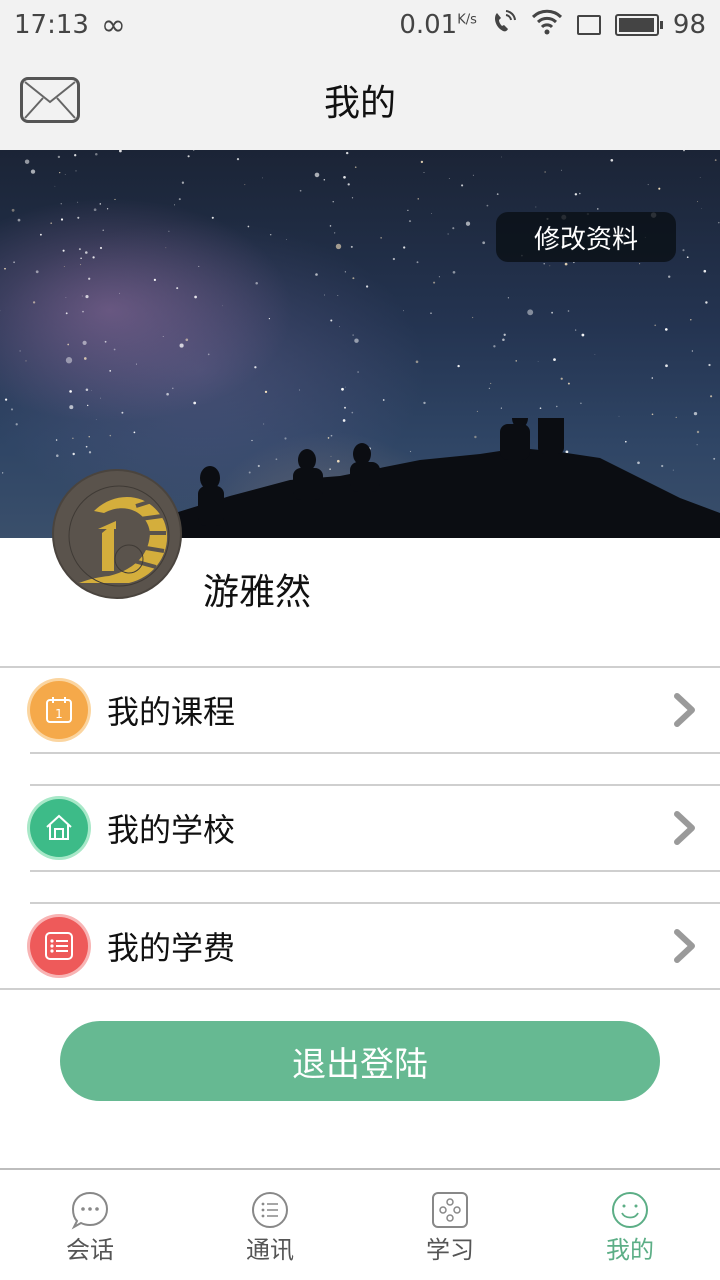 Image resolution: width=720 pixels, height=1280 pixels. I want to click on menu-item-label: 我的学校, so click(171, 830).